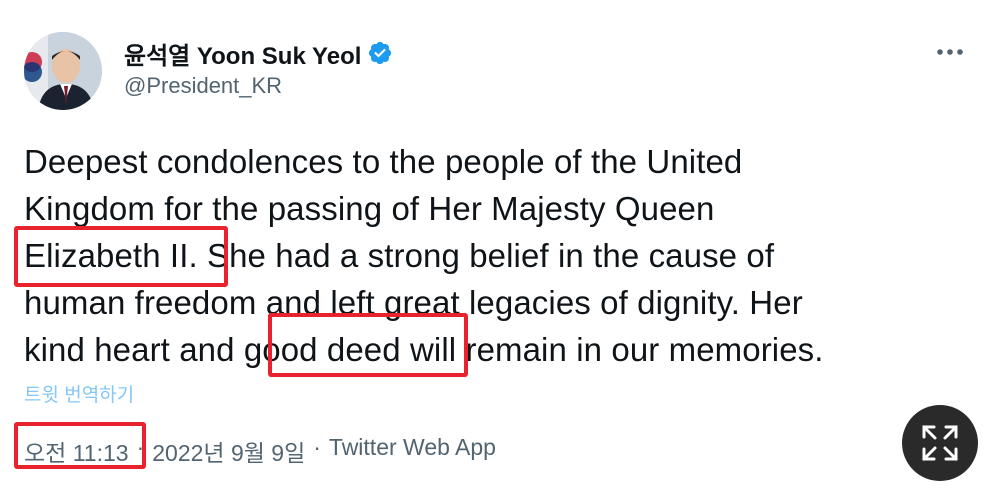 The width and height of the screenshot is (1001, 499). I want to click on avatar, so click(63, 71).